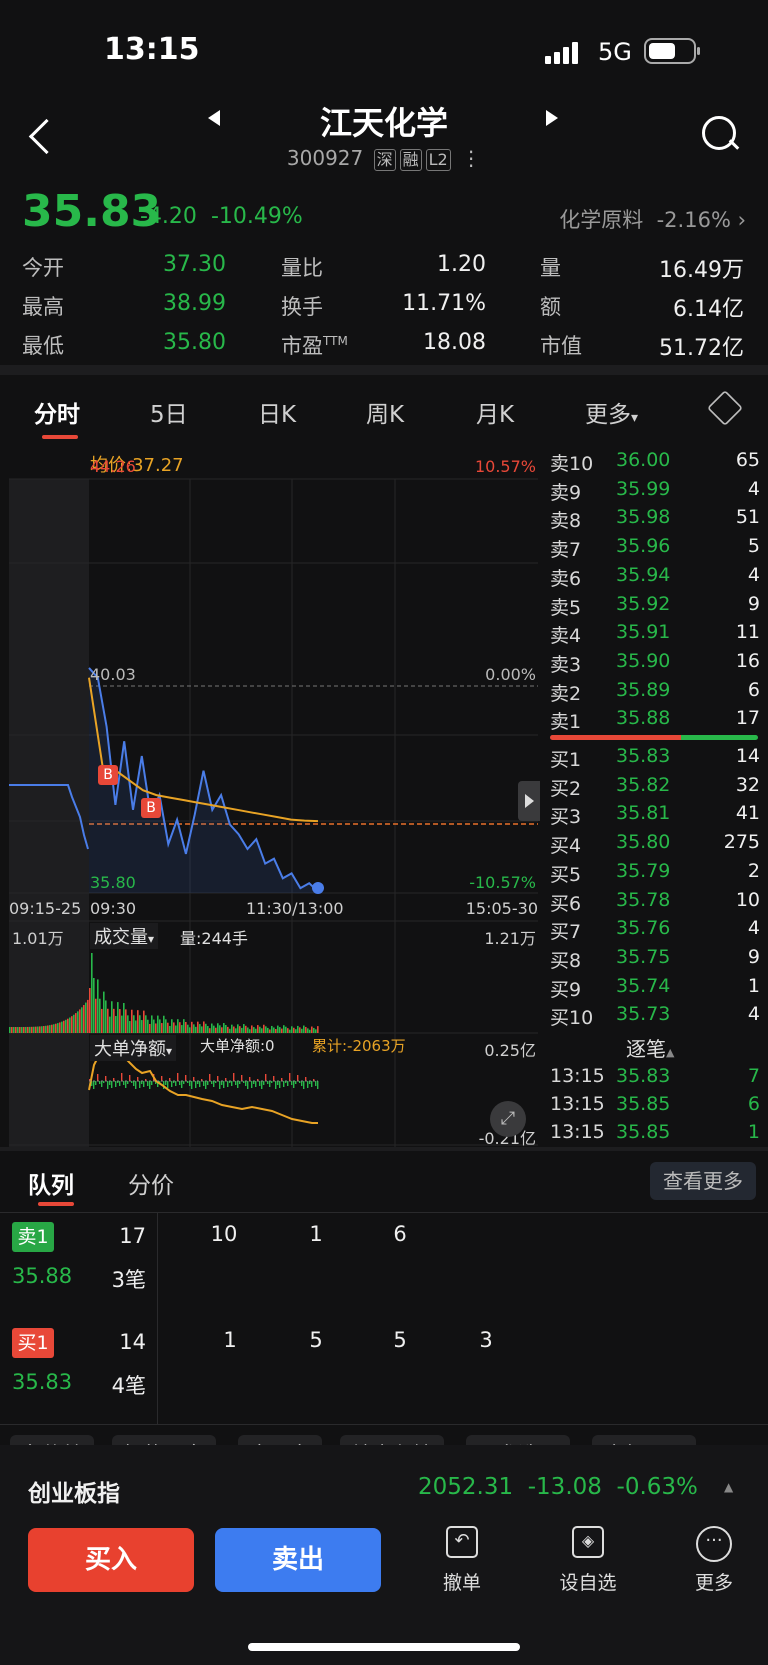  Describe the element at coordinates (611, 412) in the screenshot. I see `tab-more: 更多▾` at that location.